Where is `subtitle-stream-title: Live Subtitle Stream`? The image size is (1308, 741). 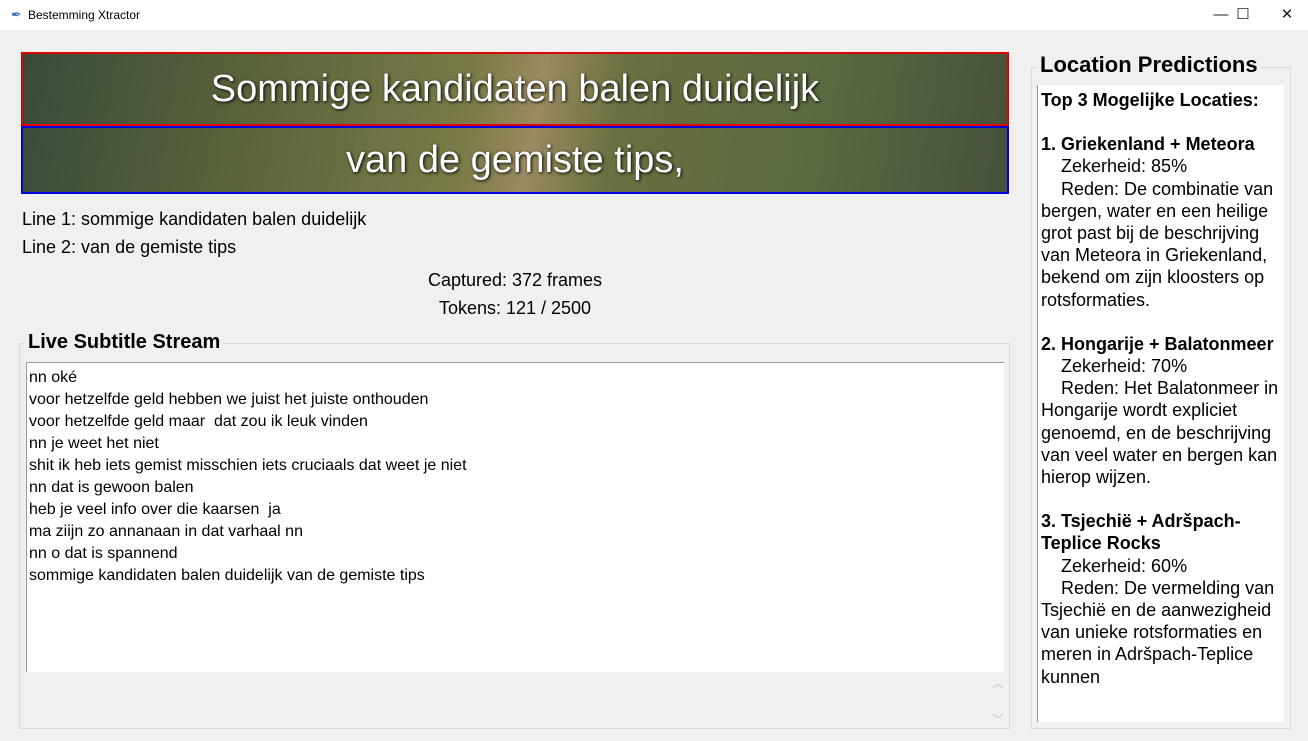
subtitle-stream-title: Live Subtitle Stream is located at coordinates (124, 342).